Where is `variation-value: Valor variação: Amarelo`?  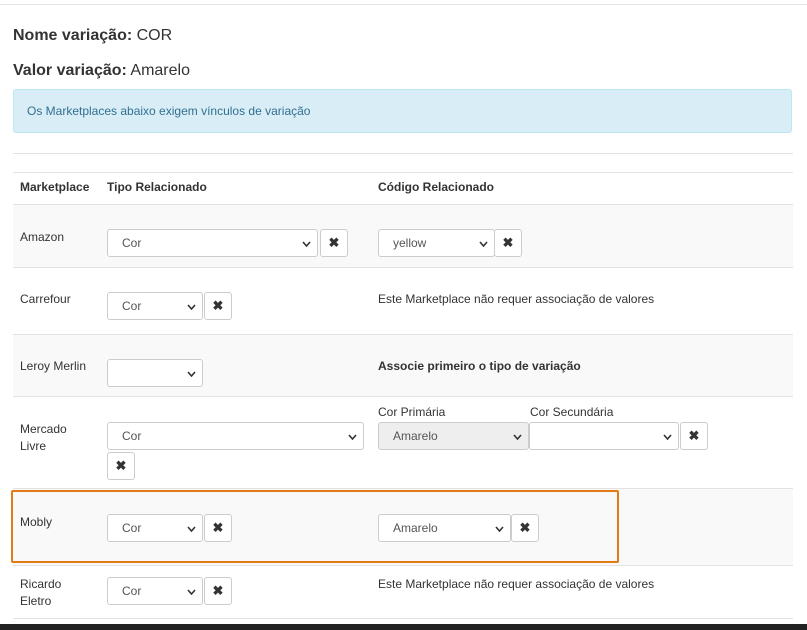 variation-value: Valor variação: Amarelo is located at coordinates (101, 71).